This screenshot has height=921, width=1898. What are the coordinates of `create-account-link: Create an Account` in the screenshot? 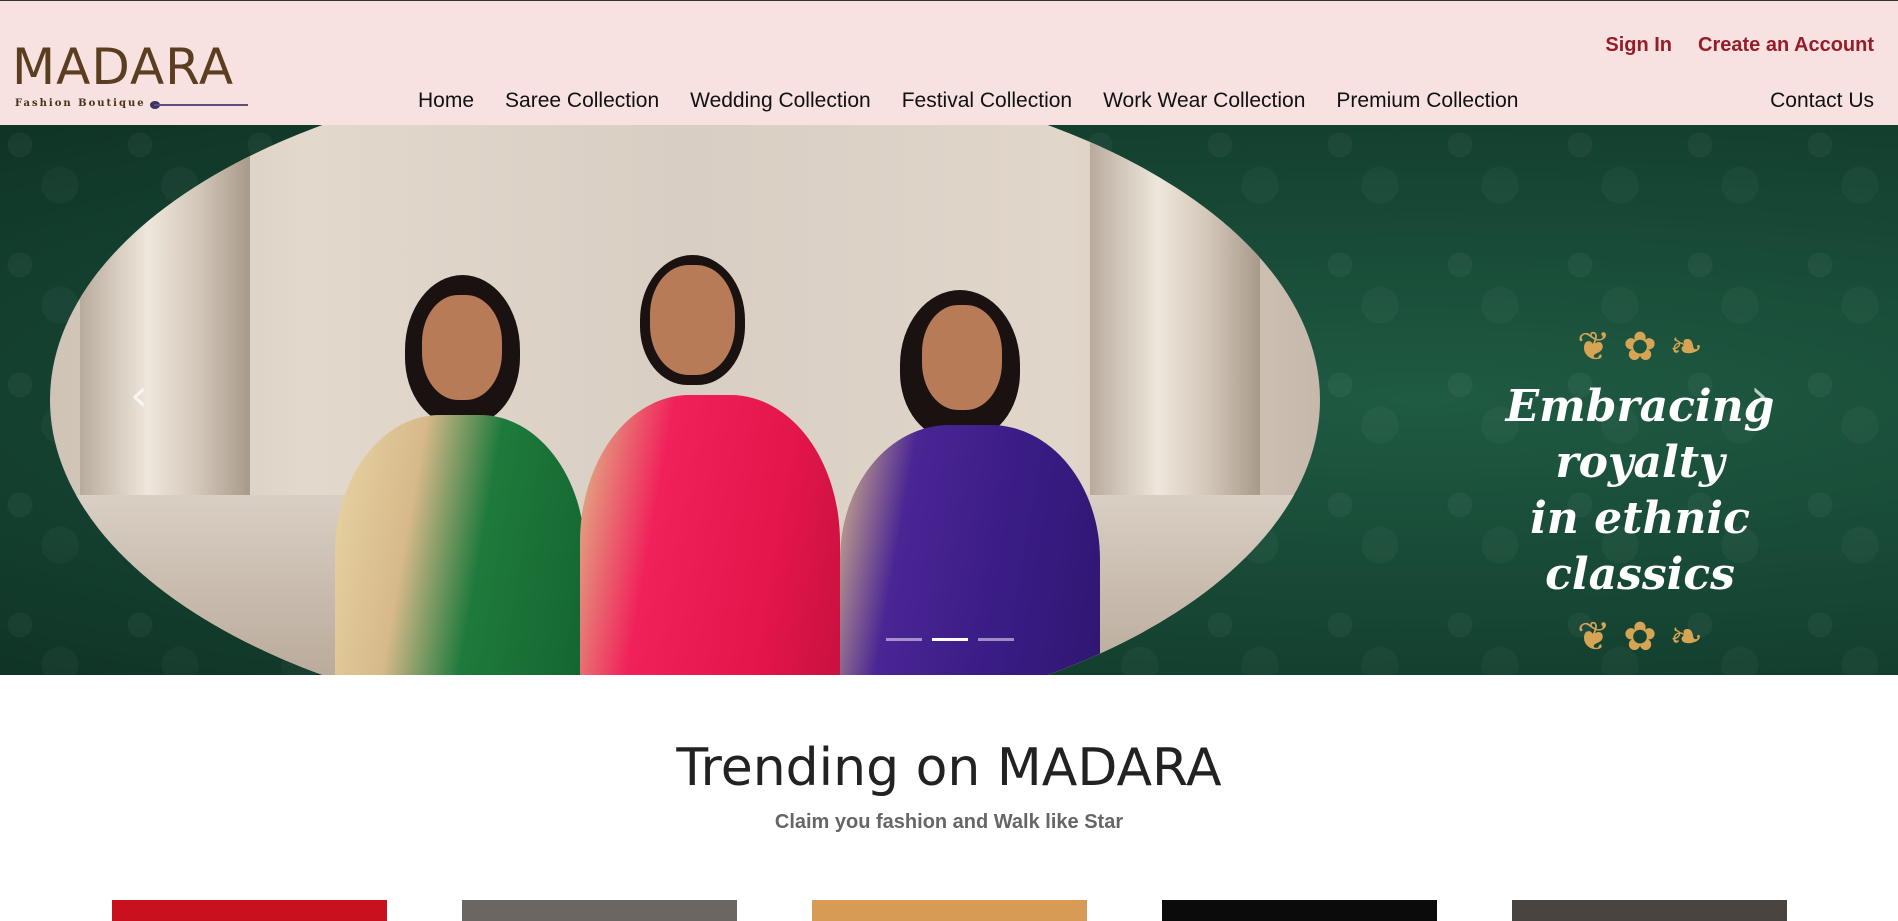 It's located at (1786, 45).